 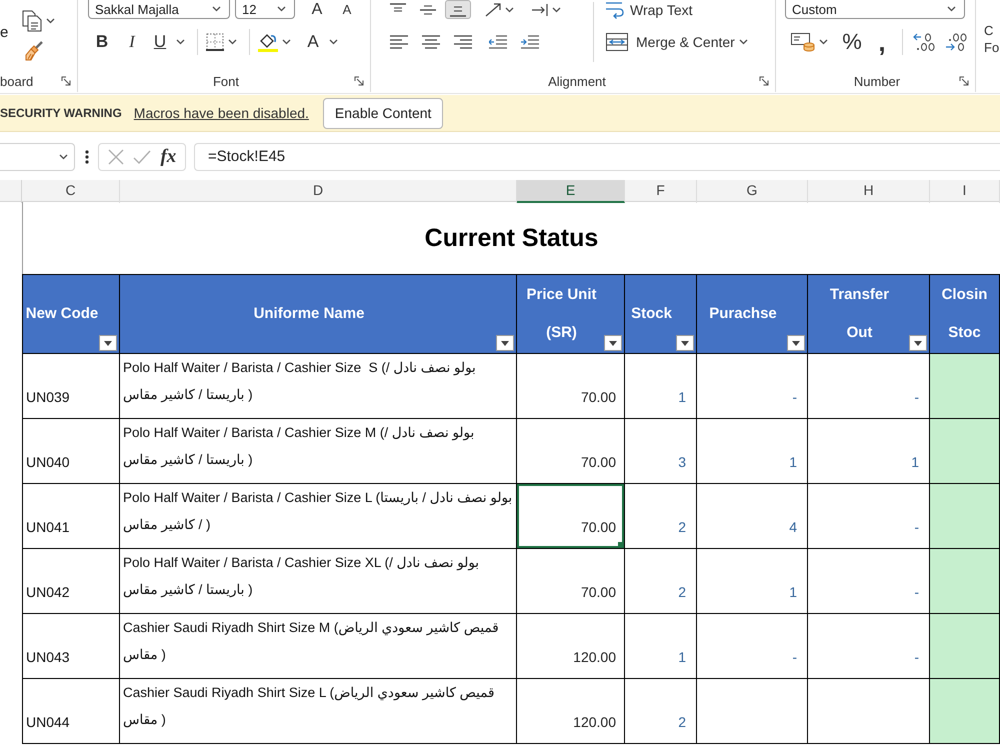 I want to click on comma-style-button: ,, so click(x=882, y=42).